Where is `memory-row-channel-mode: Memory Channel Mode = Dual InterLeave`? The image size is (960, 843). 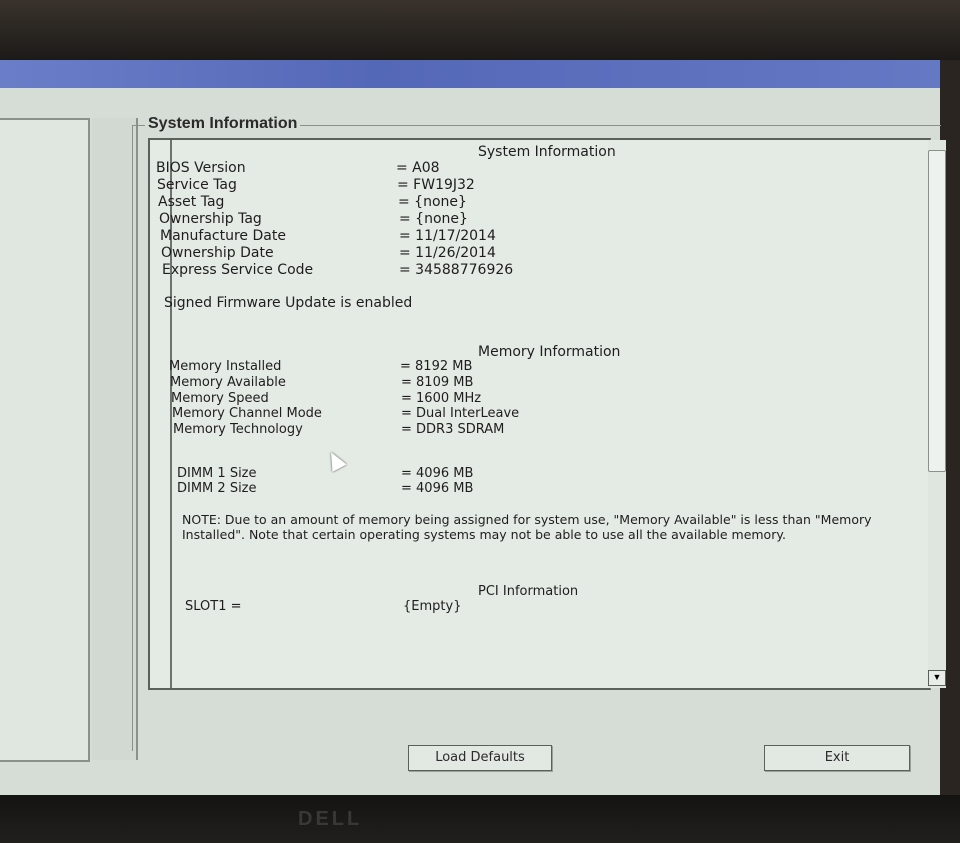 memory-row-channel-mode: Memory Channel Mode = Dual InterLeave is located at coordinates (345, 413).